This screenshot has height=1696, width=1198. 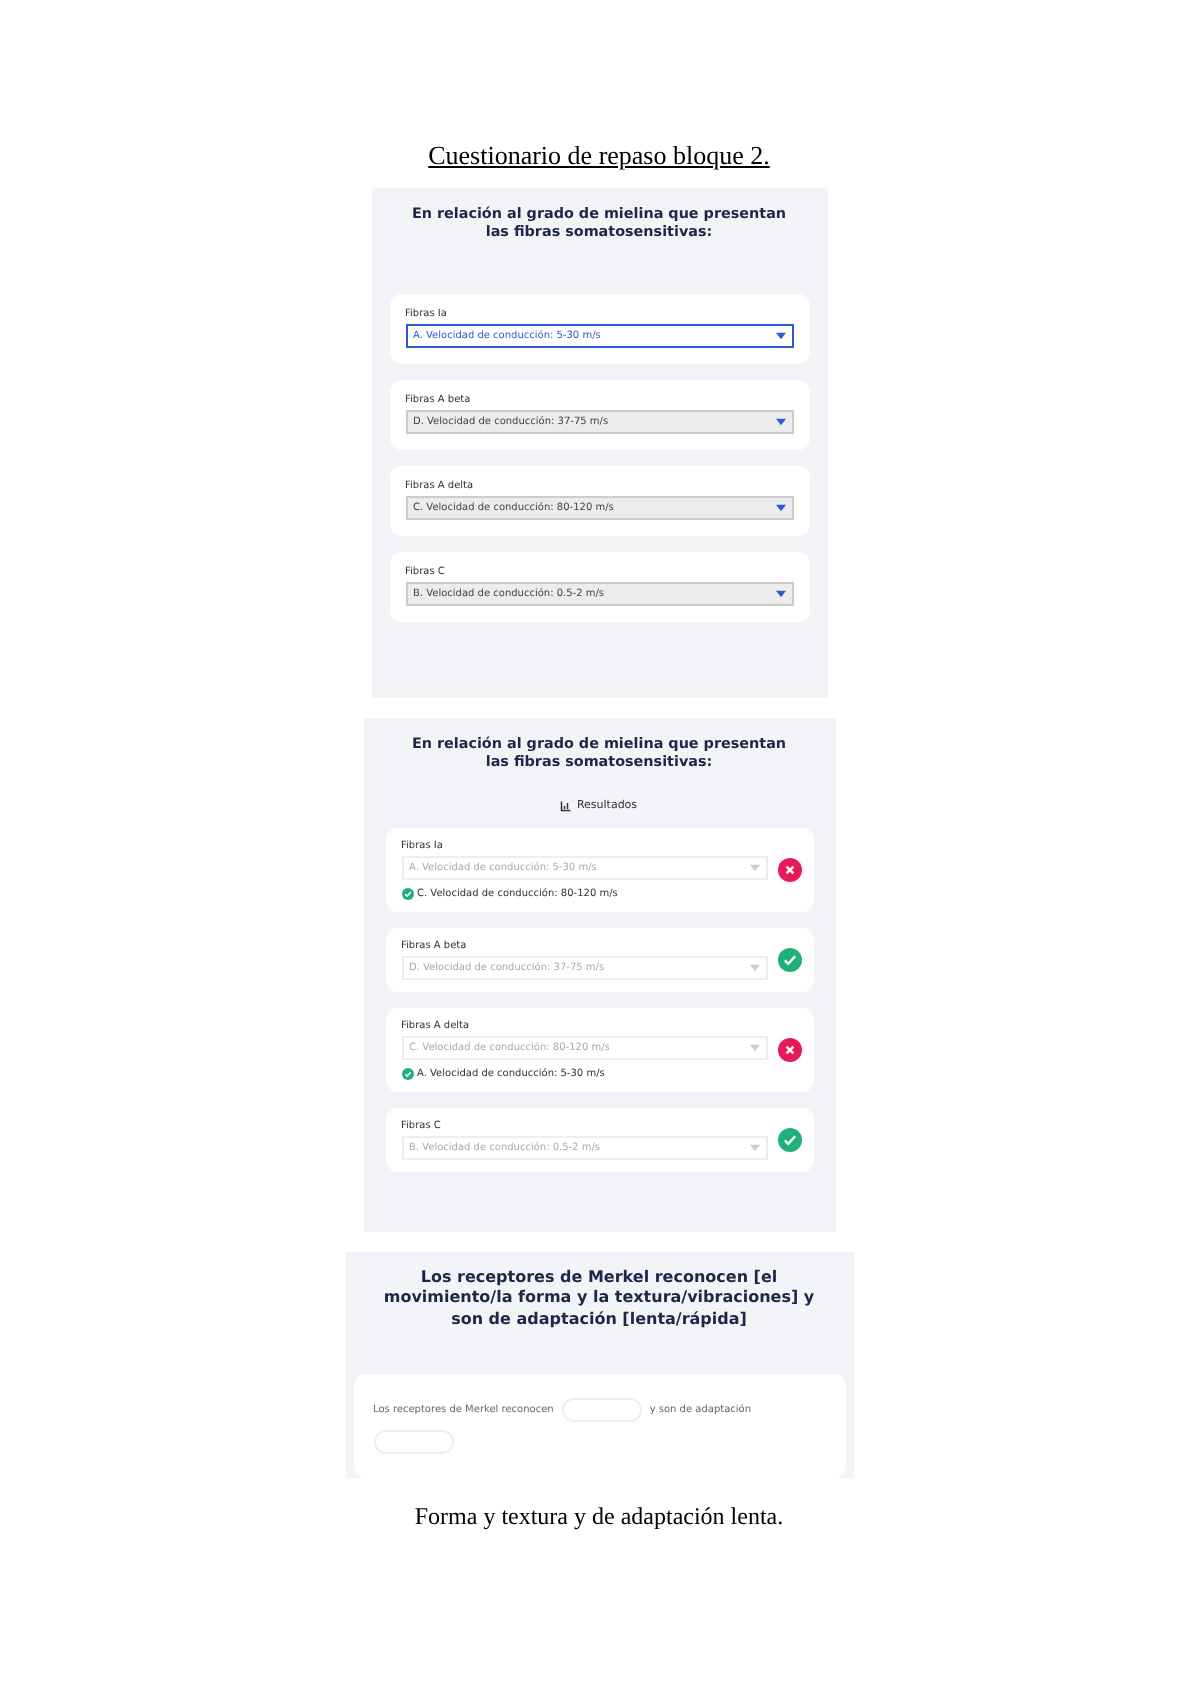 I want to click on chart-icon, so click(x=566, y=805).